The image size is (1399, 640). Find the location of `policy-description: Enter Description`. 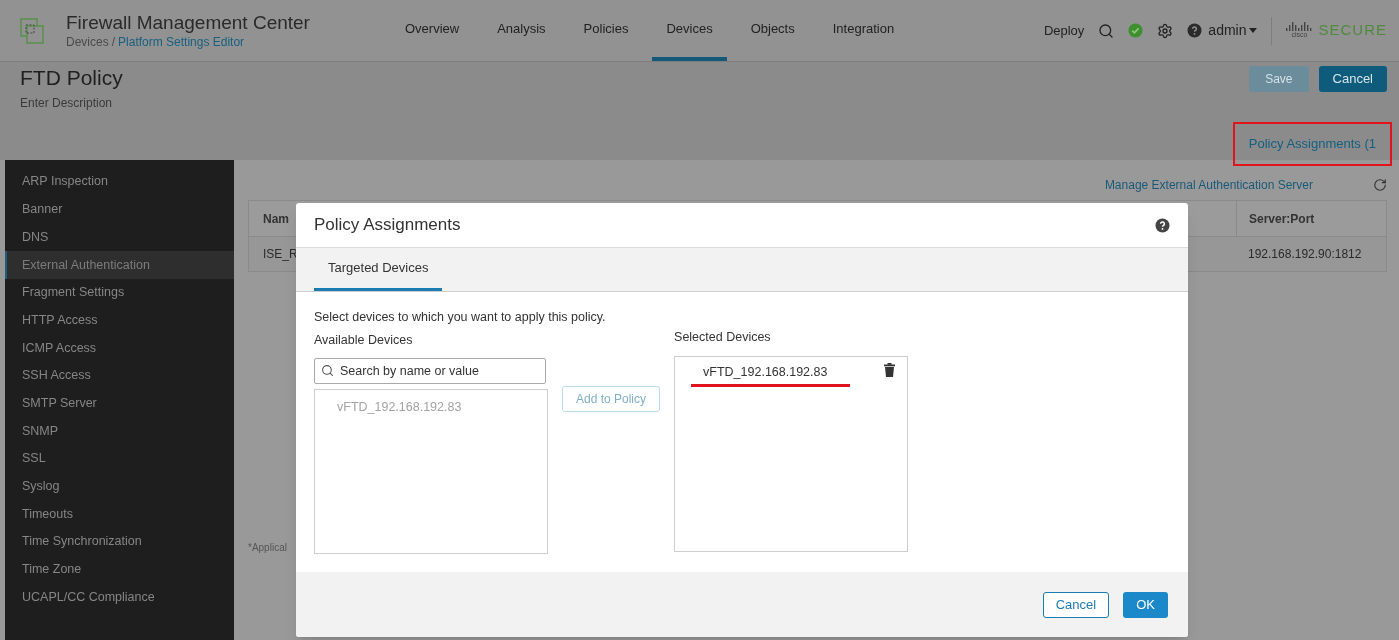

policy-description: Enter Description is located at coordinates (67, 103).